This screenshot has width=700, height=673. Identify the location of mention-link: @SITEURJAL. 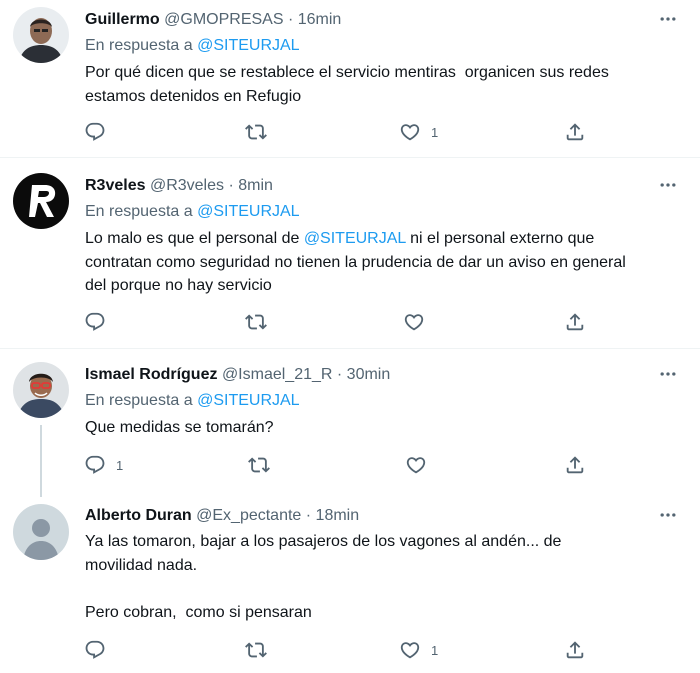
(355, 238).